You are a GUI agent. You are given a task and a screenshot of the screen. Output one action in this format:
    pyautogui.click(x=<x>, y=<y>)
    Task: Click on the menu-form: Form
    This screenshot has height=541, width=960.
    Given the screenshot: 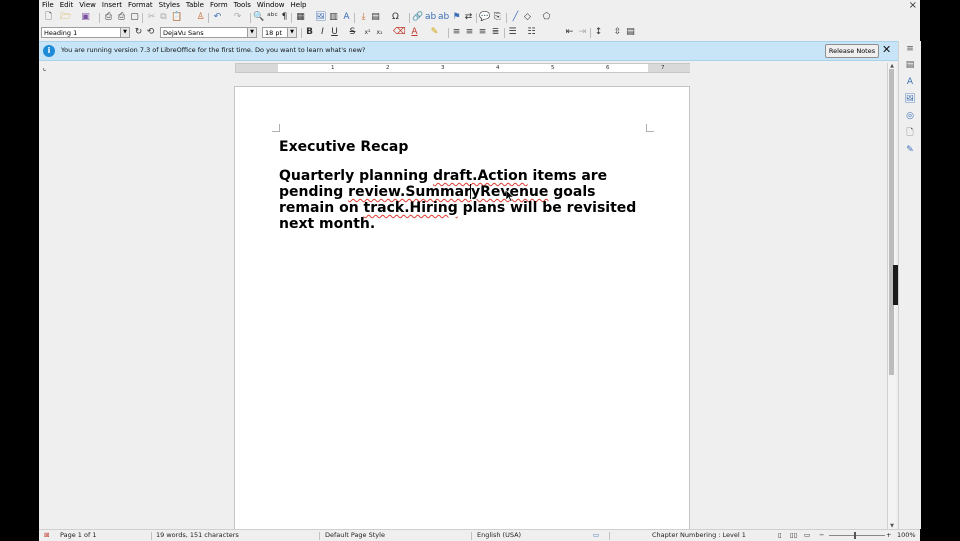 What is the action you would take?
    pyautogui.click(x=219, y=5)
    